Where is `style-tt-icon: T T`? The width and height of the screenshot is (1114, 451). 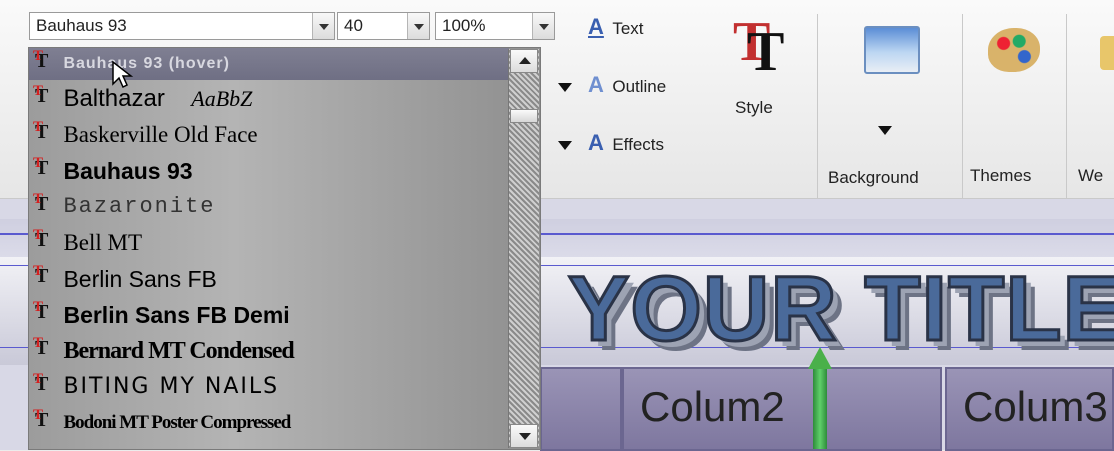 style-tt-icon: T T is located at coordinates (759, 47).